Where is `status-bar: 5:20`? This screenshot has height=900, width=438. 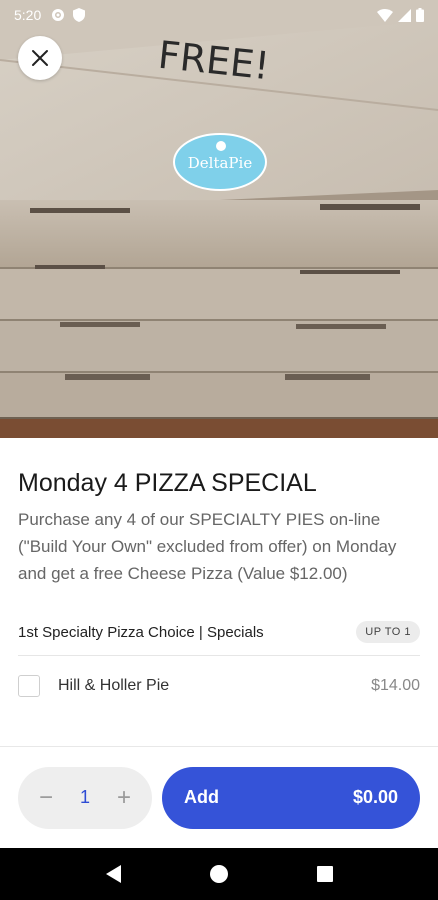
status-bar: 5:20 is located at coordinates (219, 15).